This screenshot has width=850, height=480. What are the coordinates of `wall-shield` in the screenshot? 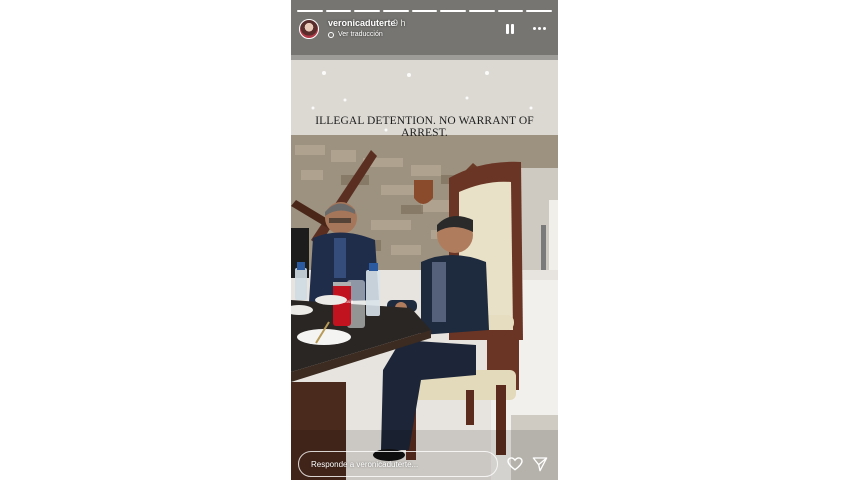 It's located at (423, 192).